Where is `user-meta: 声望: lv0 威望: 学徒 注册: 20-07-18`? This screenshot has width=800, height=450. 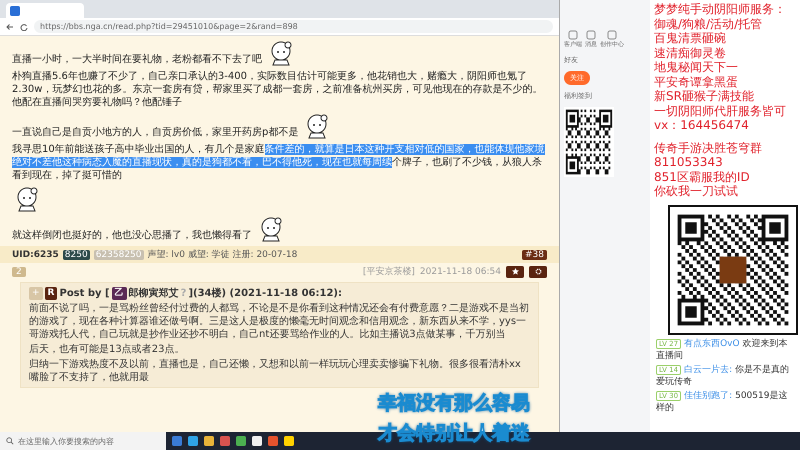 user-meta: 声望: lv0 威望: 学徒 注册: 20-07-18 is located at coordinates (223, 254).